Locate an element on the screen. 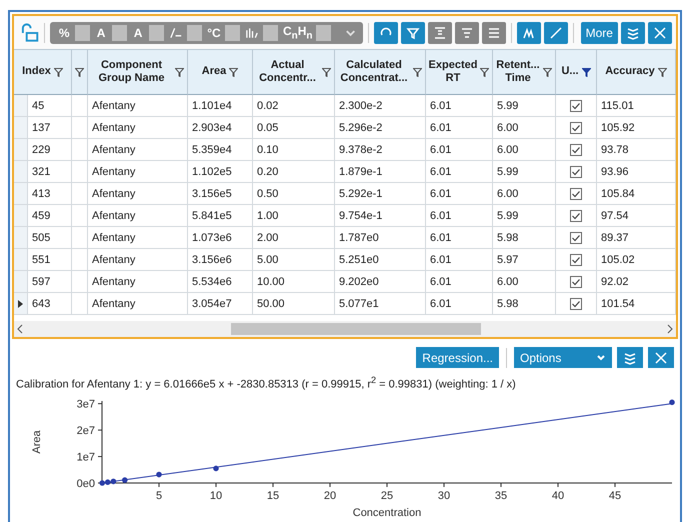  table-cell: 101.54 is located at coordinates (636, 304).